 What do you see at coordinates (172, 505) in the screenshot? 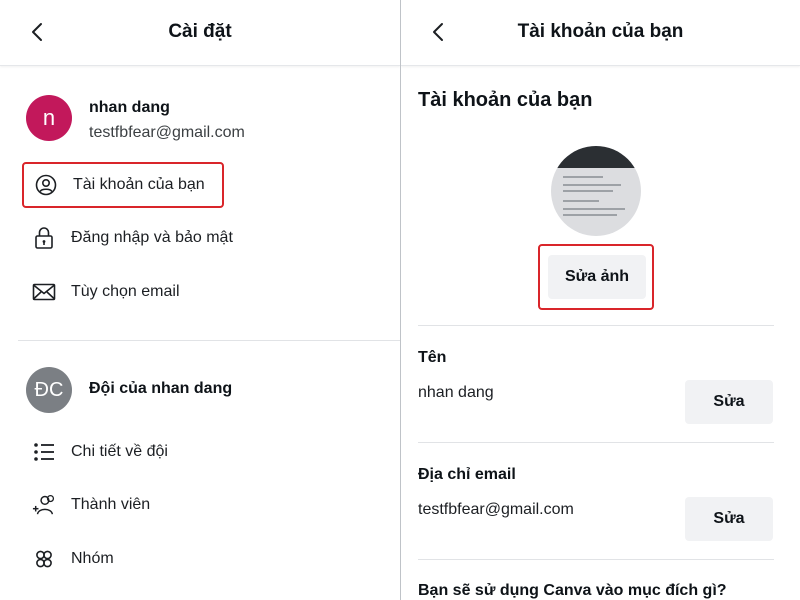
I see `menu-item-members: Thành viên` at bounding box center [172, 505].